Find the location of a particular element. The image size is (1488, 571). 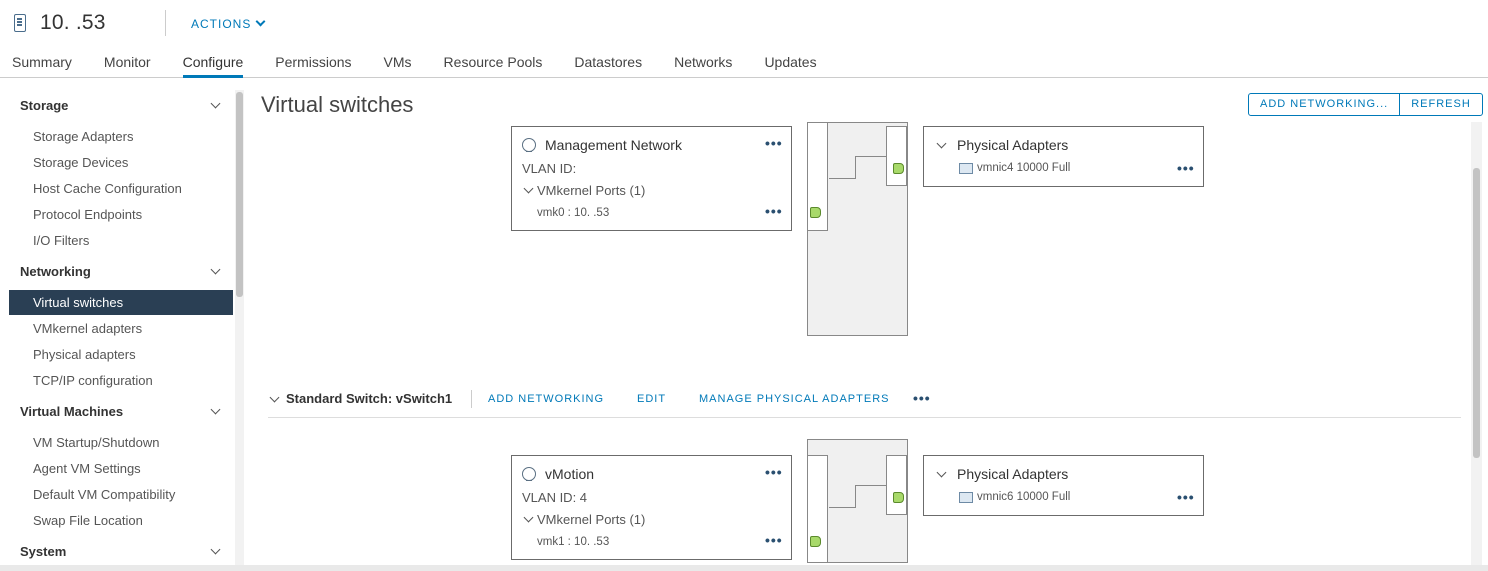

sidebar-group-label: Networking is located at coordinates (55, 271).